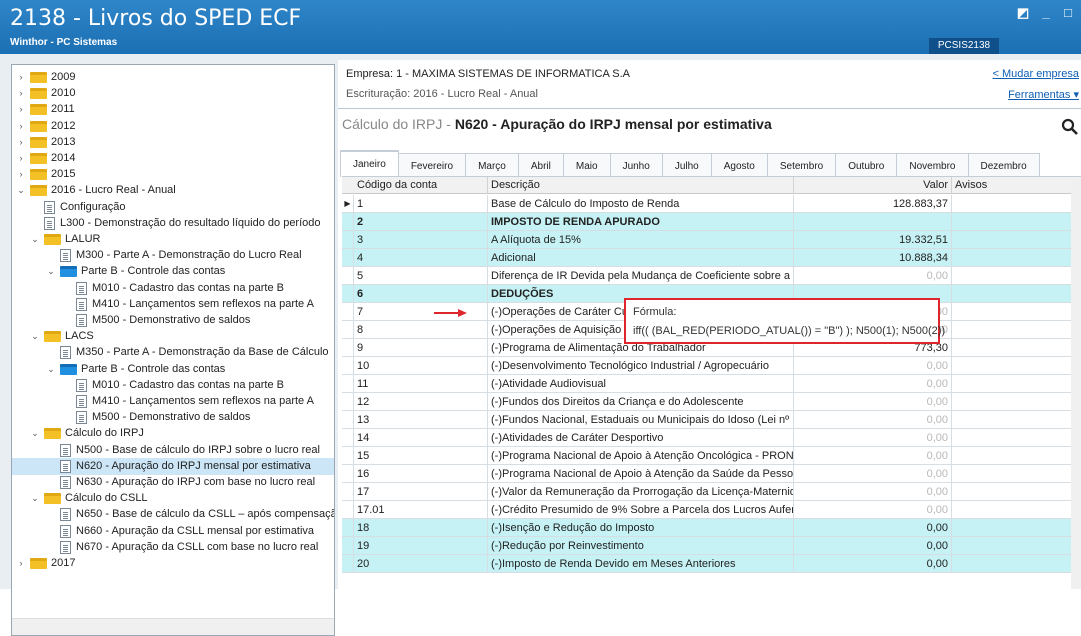  I want to click on account-code-cell: 16, so click(421, 474).